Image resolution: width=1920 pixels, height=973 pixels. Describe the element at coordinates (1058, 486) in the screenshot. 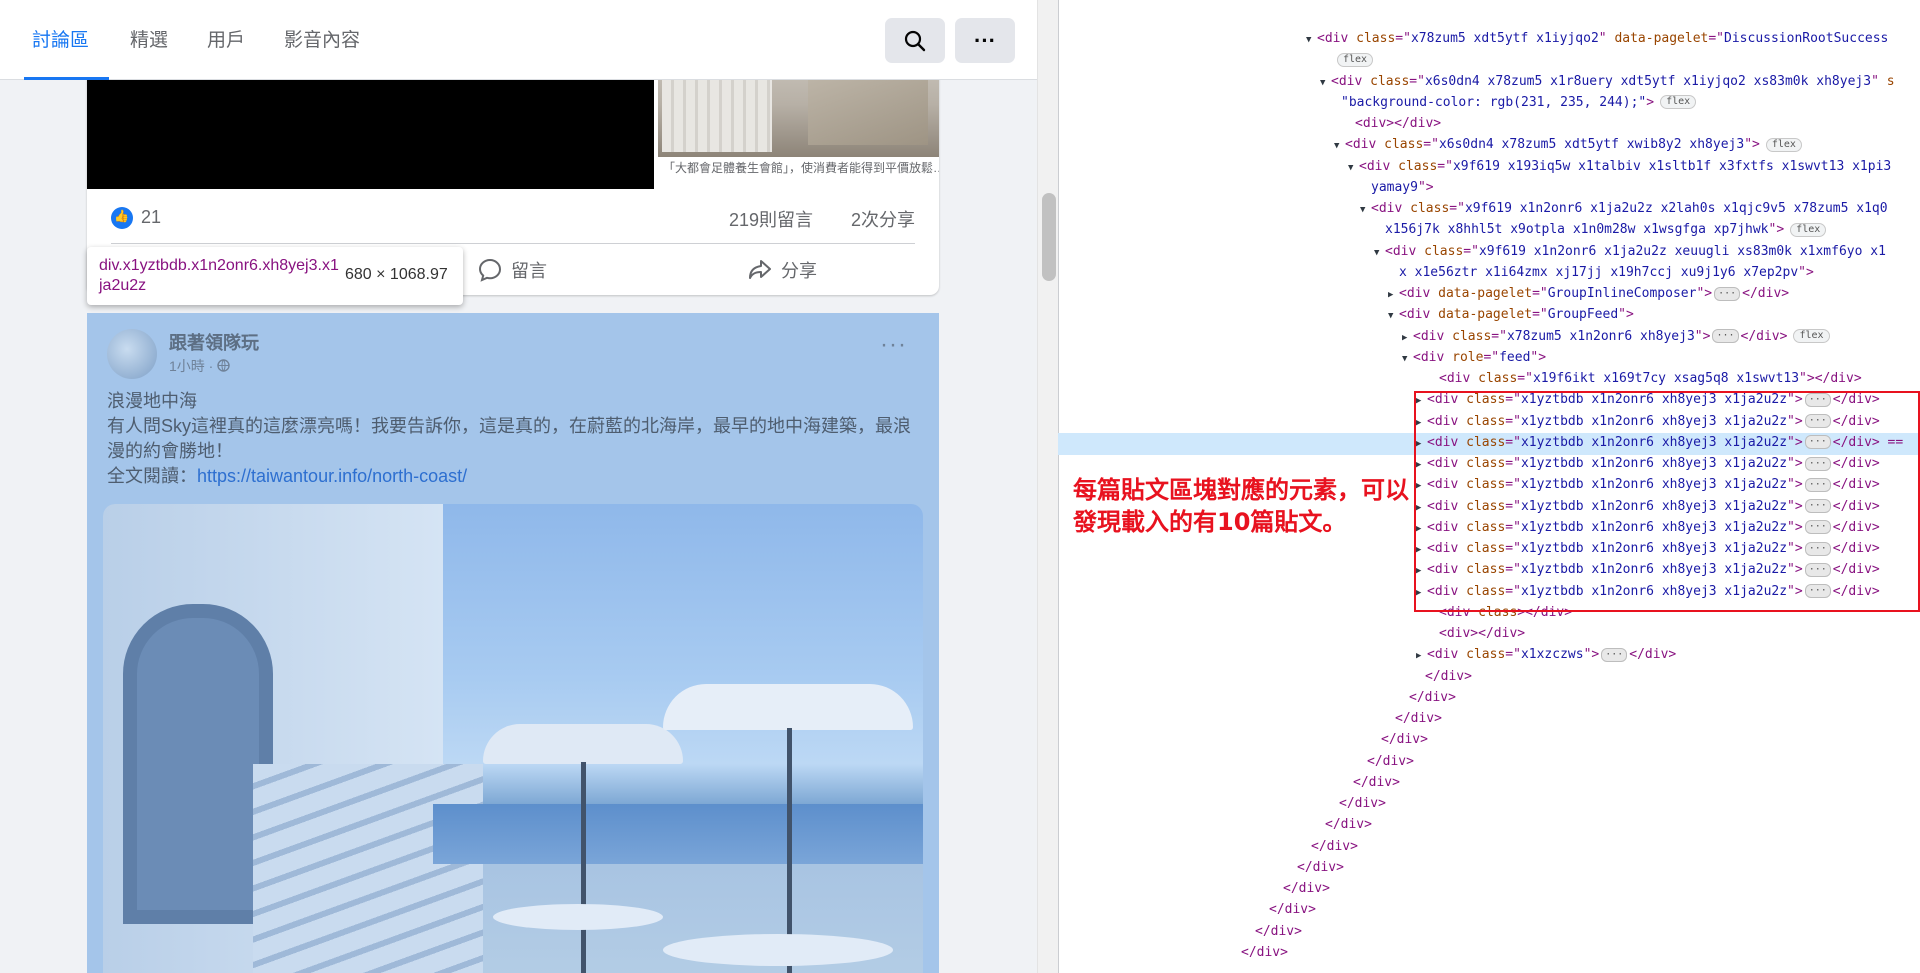

I see `devtools-separator` at that location.